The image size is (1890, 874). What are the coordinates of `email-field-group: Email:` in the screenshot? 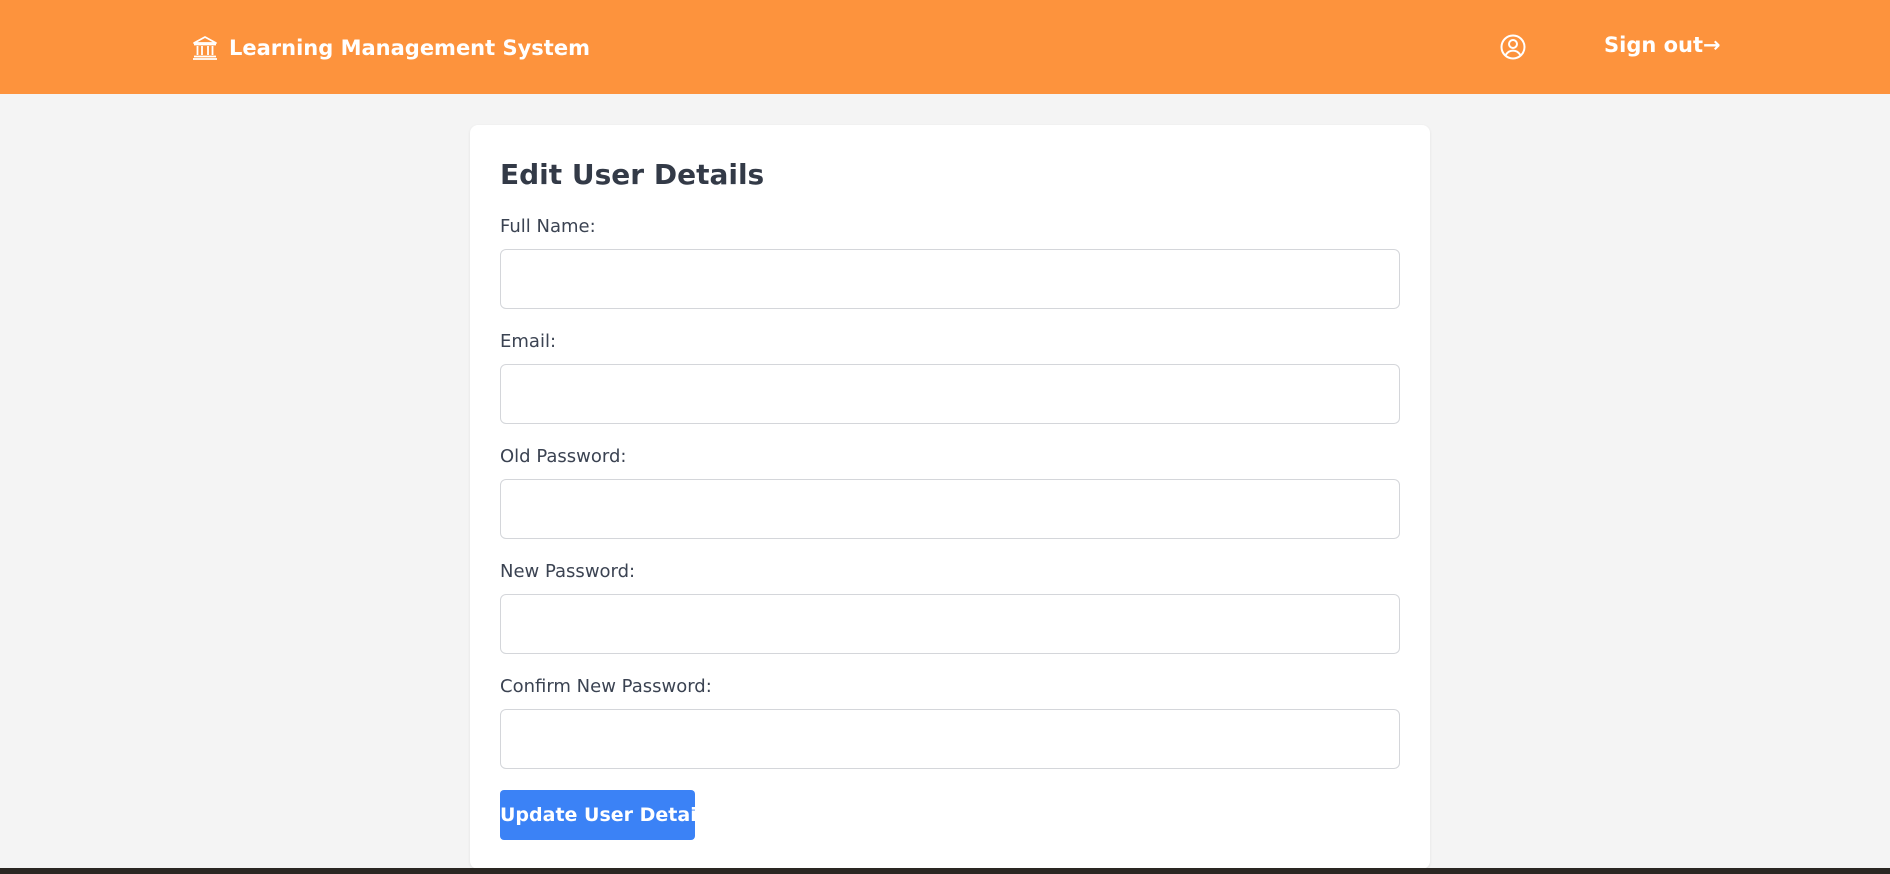 It's located at (950, 377).